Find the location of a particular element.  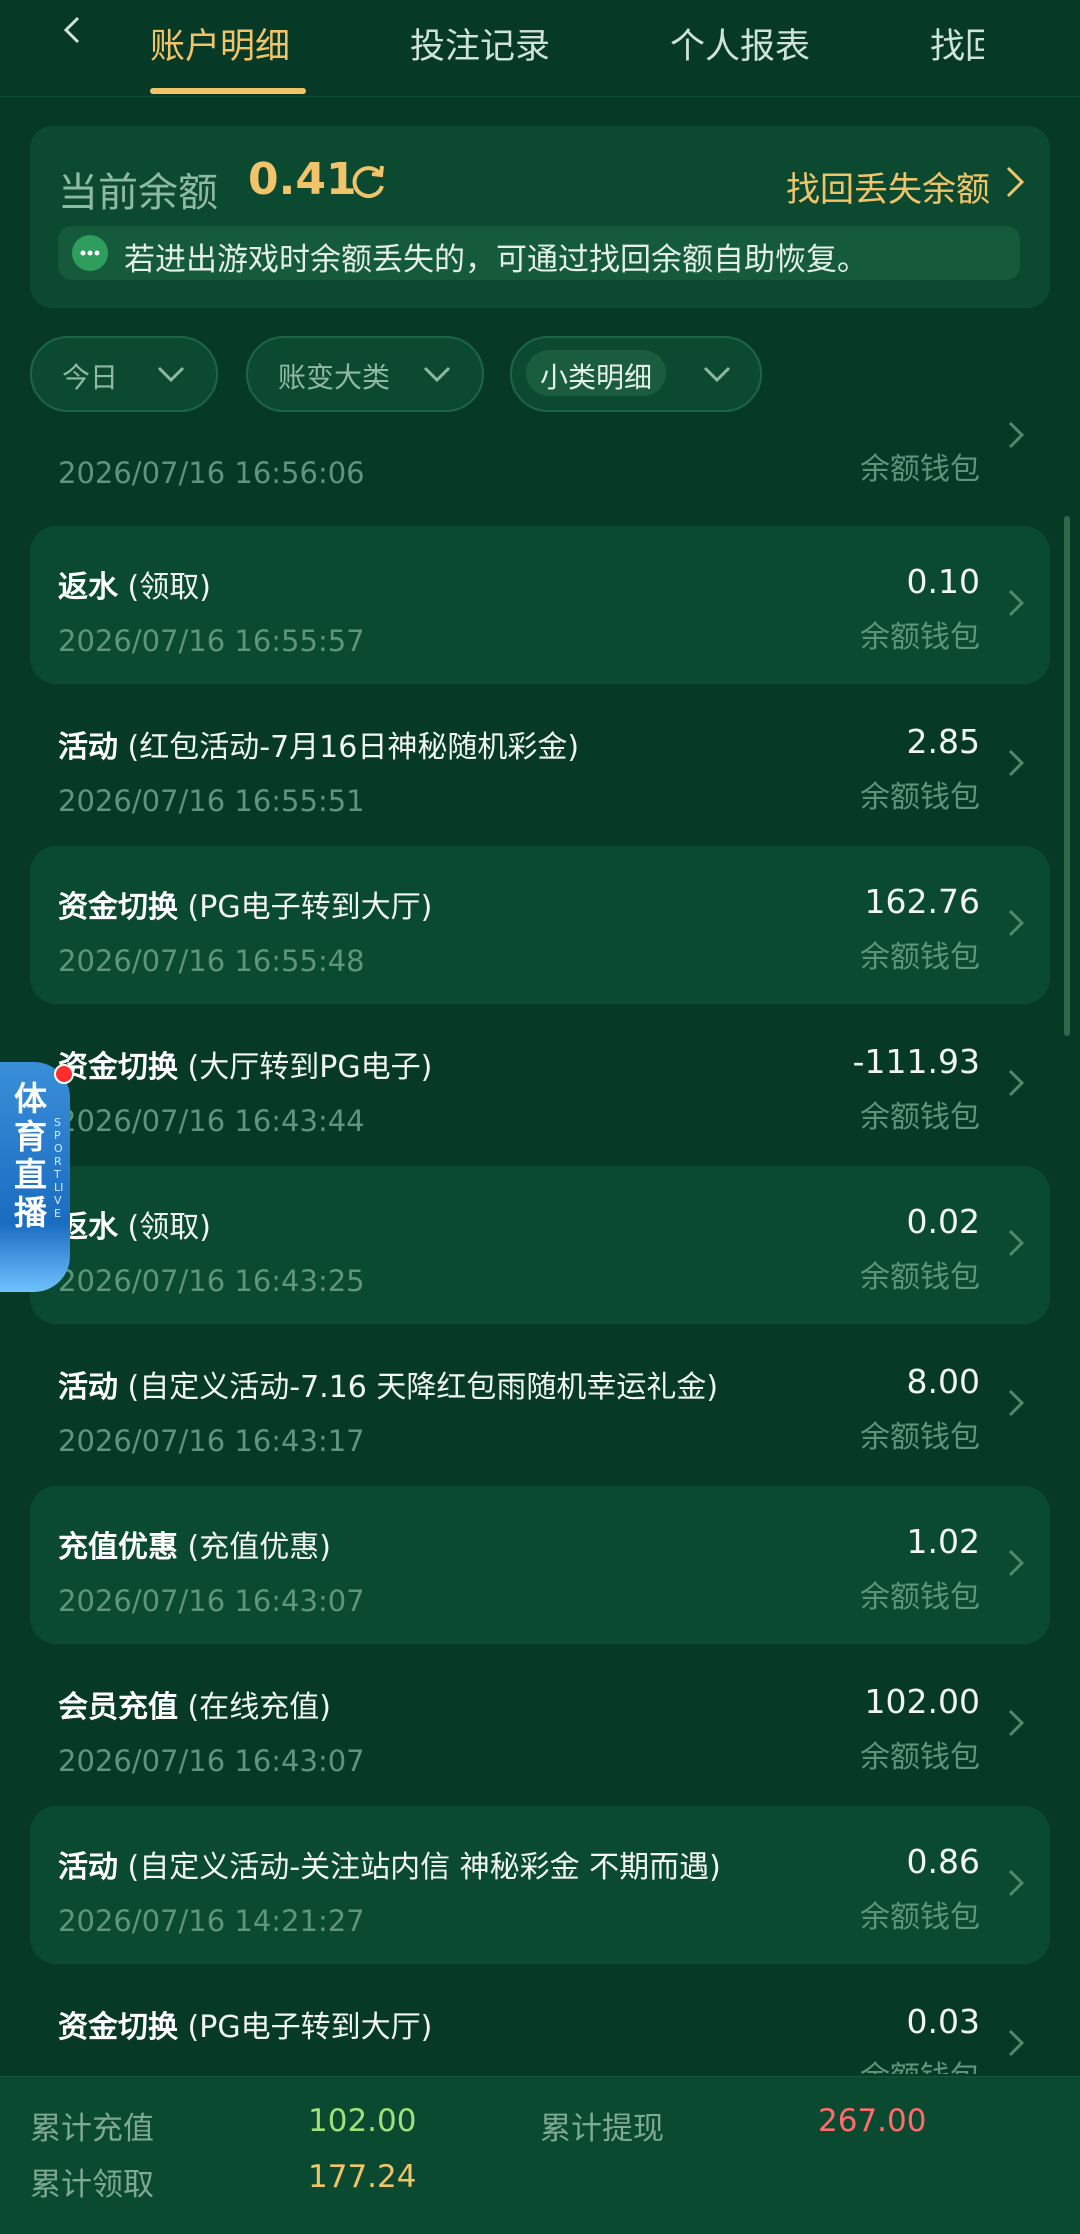

filter-label: 今日 is located at coordinates (90, 377).